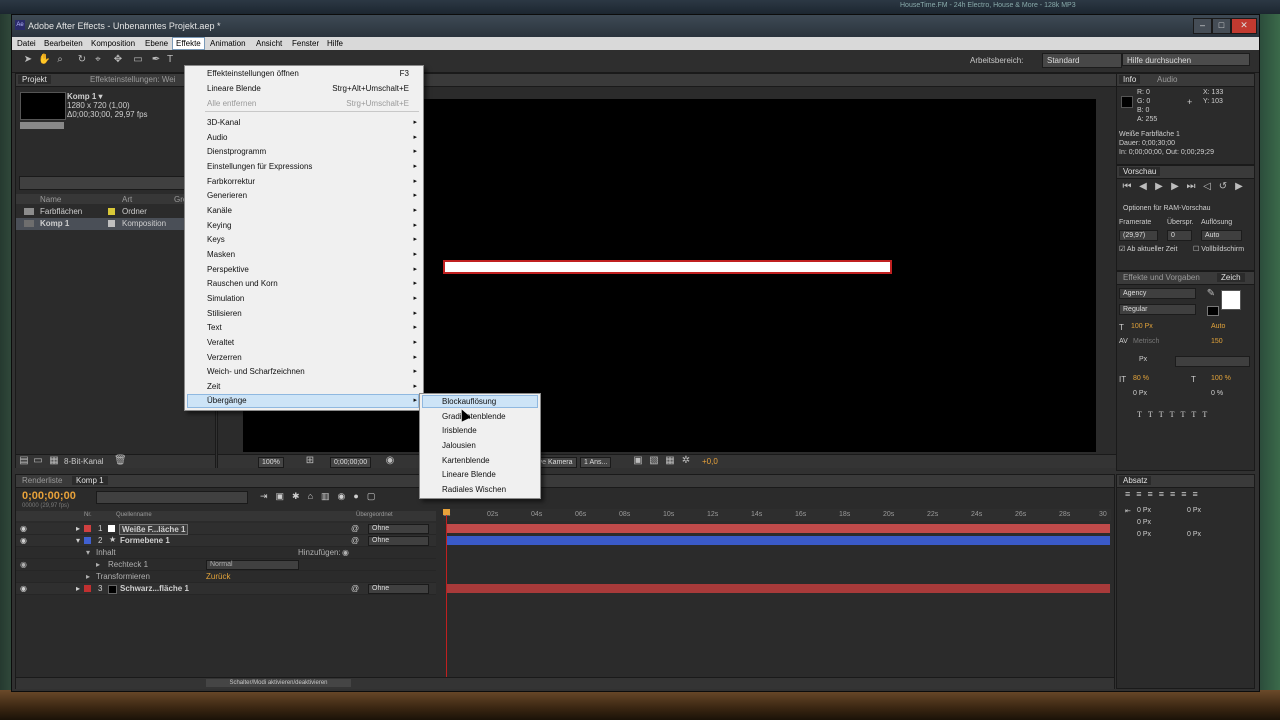 Image resolution: width=1280 pixels, height=720 pixels. What do you see at coordinates (242, 283) in the screenshot?
I see `menu-item-rauschen: Rauschen und Korn` at bounding box center [242, 283].